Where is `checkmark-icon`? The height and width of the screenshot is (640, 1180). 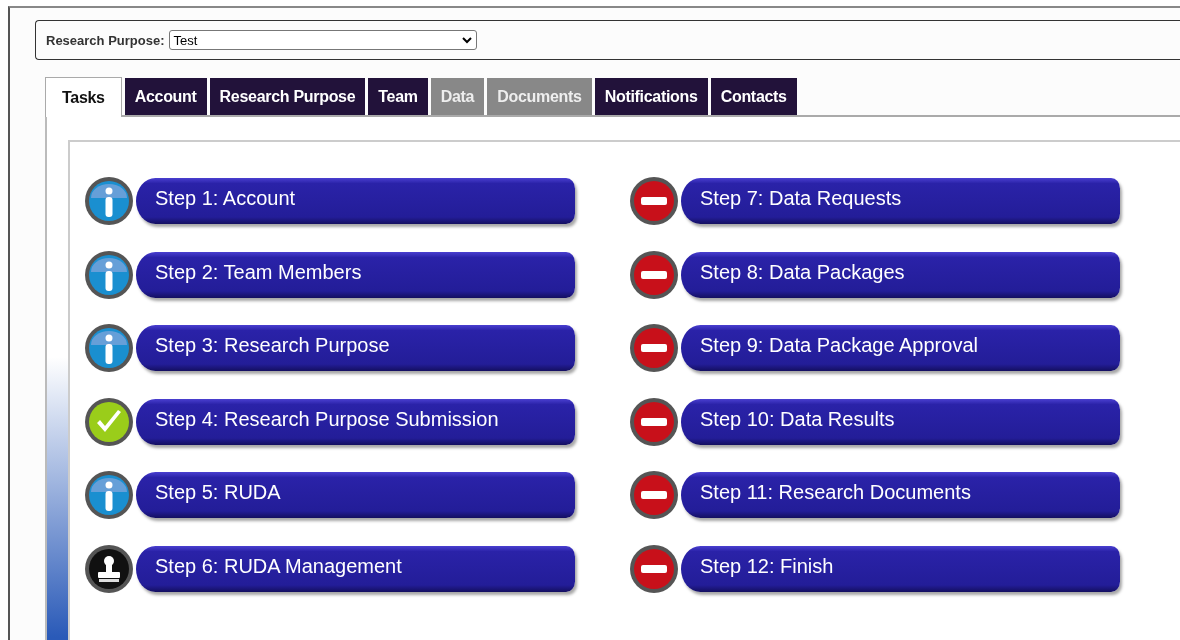 checkmark-icon is located at coordinates (109, 421).